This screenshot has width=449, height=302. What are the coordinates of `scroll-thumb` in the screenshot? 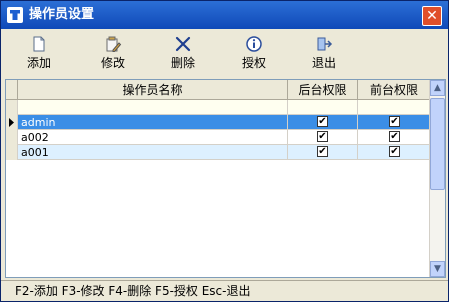 It's located at (437, 144).